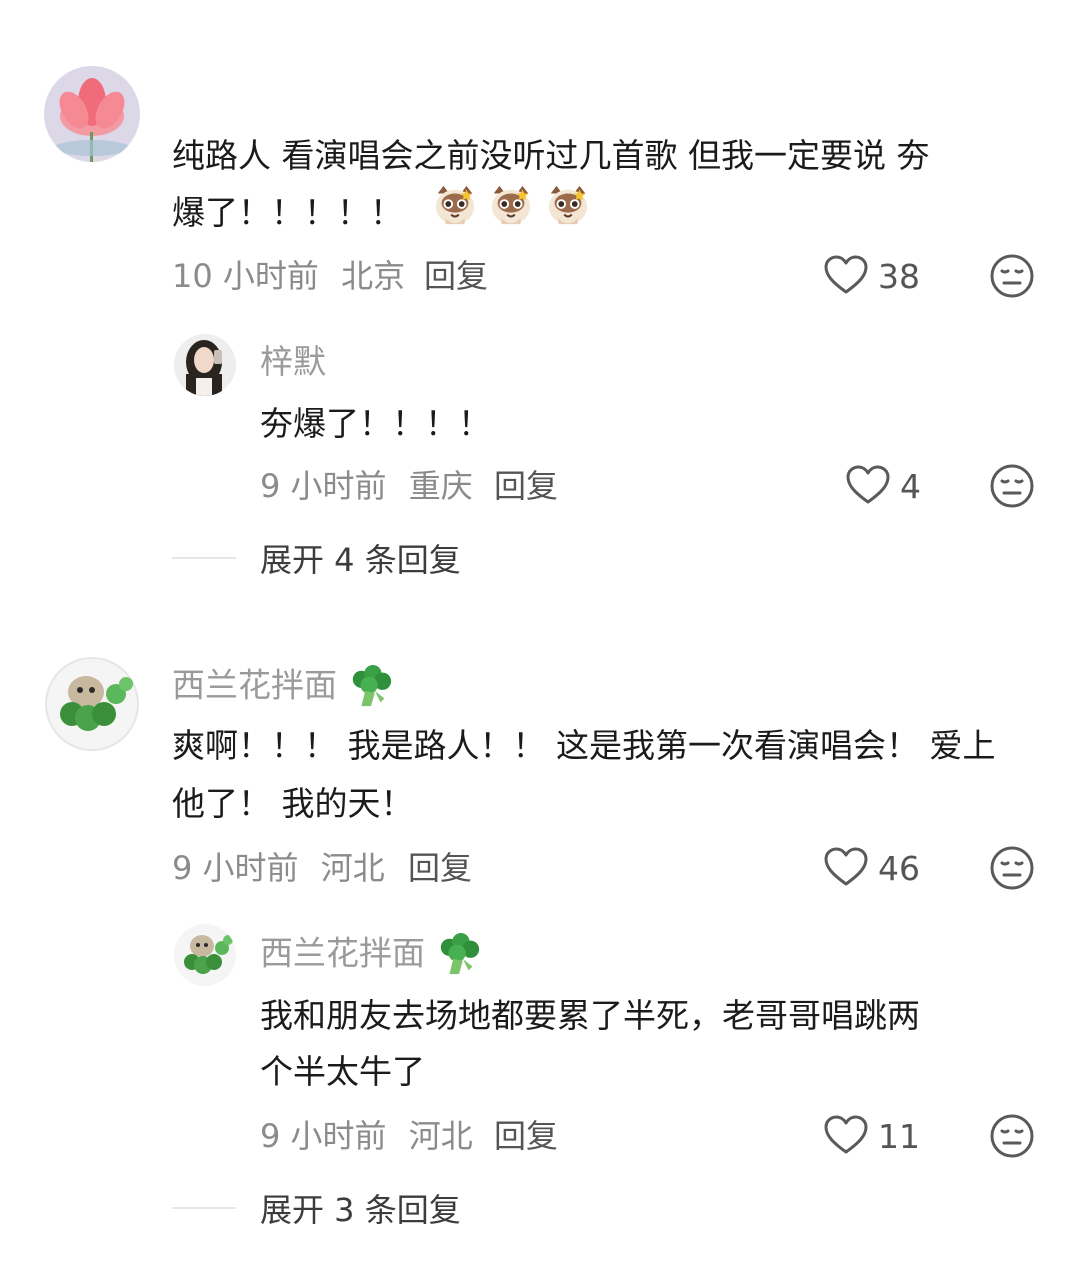  Describe the element at coordinates (871, 868) in the screenshot. I see `like-button: 46` at that location.